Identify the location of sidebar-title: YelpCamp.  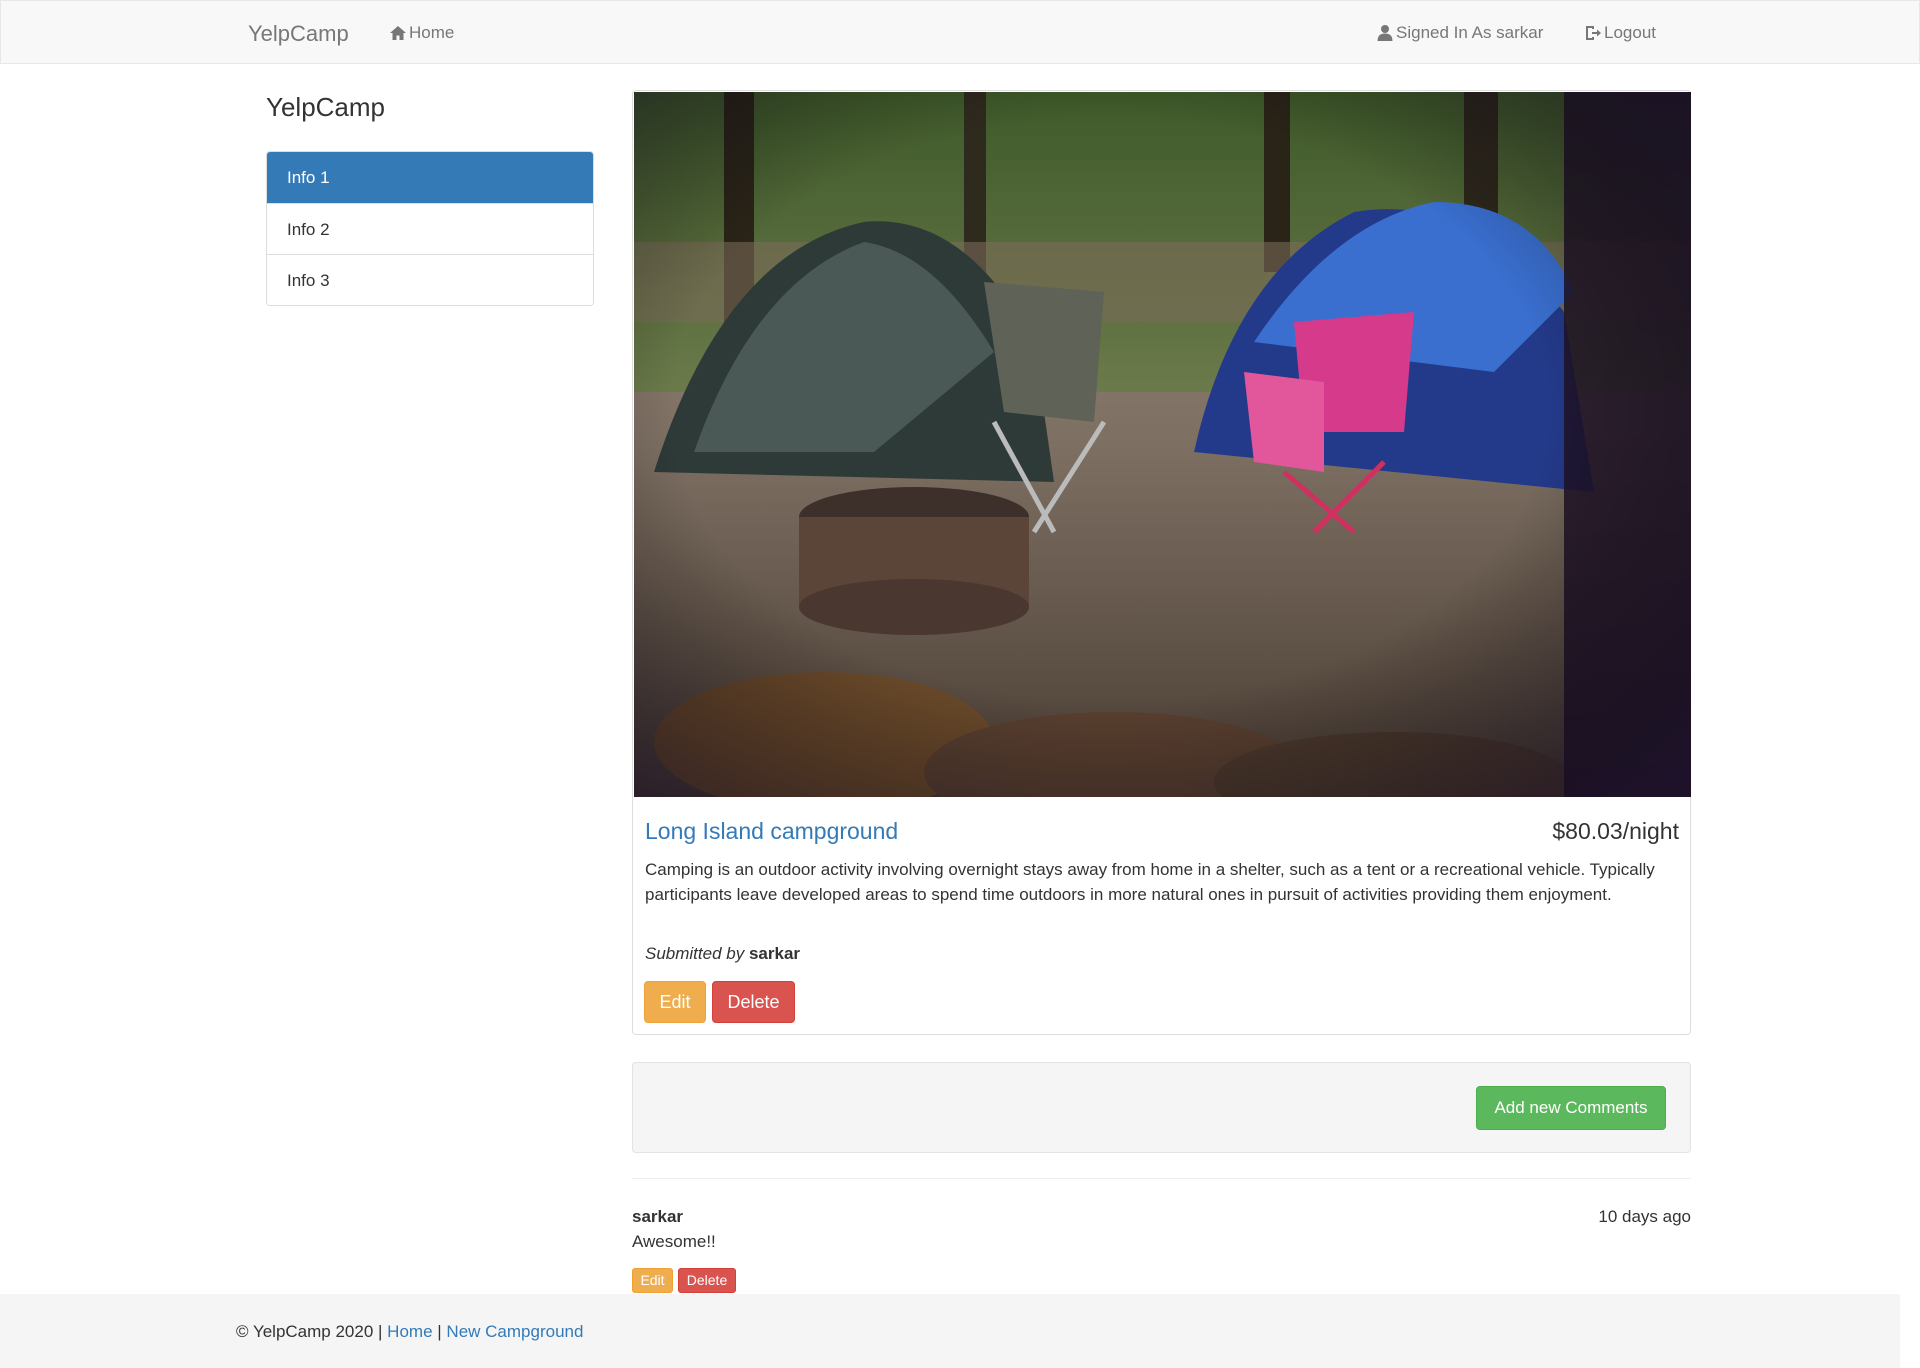
(326, 107).